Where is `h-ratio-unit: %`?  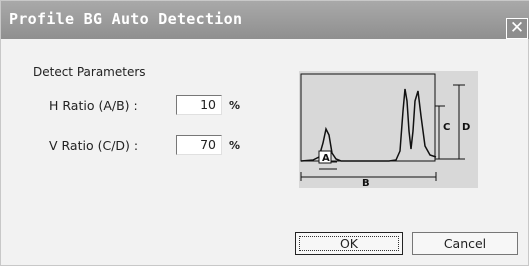
h-ratio-unit: % is located at coordinates (235, 105).